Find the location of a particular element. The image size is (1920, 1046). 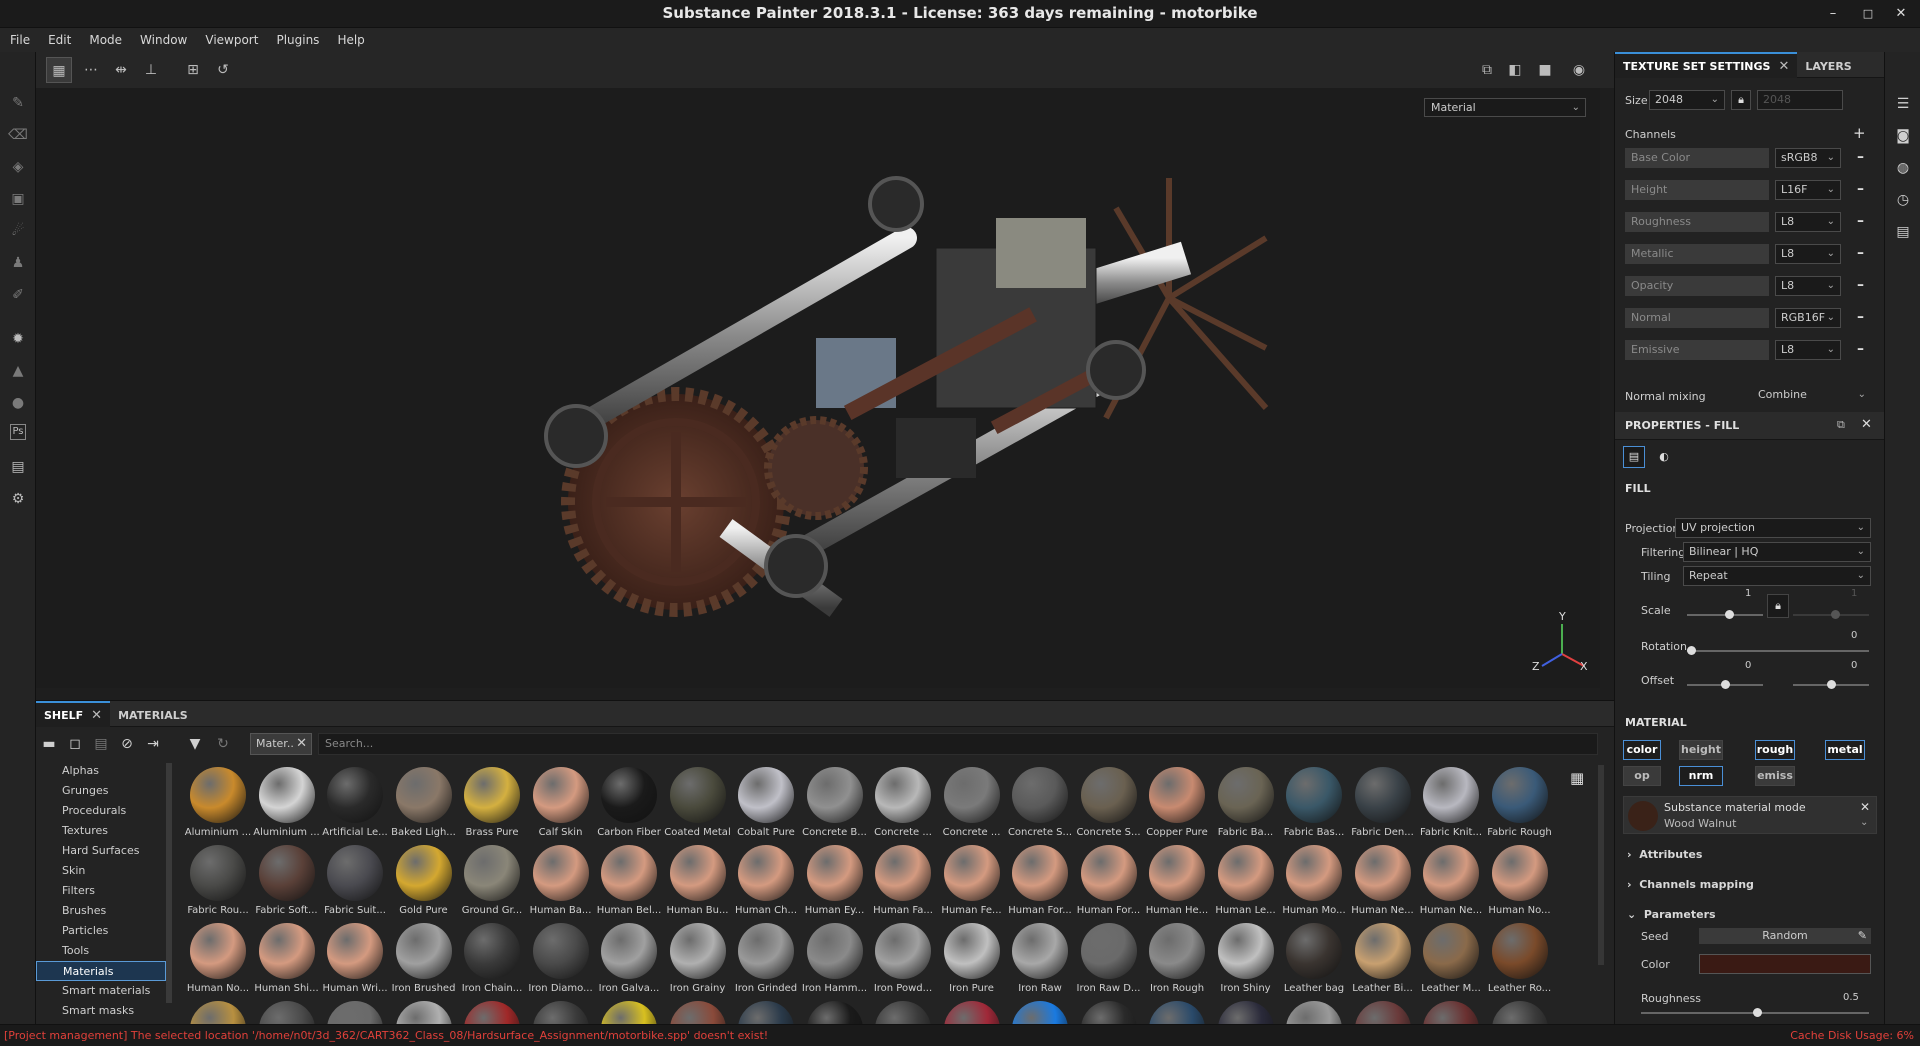

seed-random-button: Random ✎ is located at coordinates (1785, 936).